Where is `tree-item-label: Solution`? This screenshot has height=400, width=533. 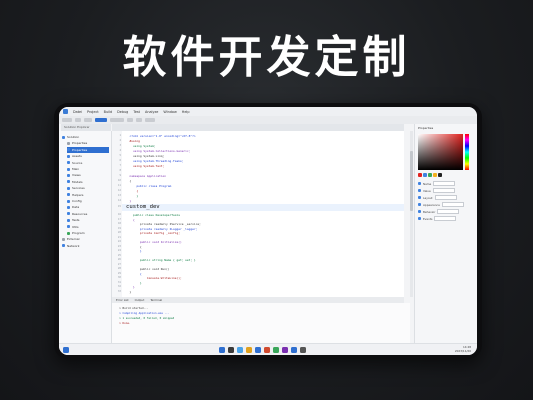 tree-item-label: Solution is located at coordinates (73, 137).